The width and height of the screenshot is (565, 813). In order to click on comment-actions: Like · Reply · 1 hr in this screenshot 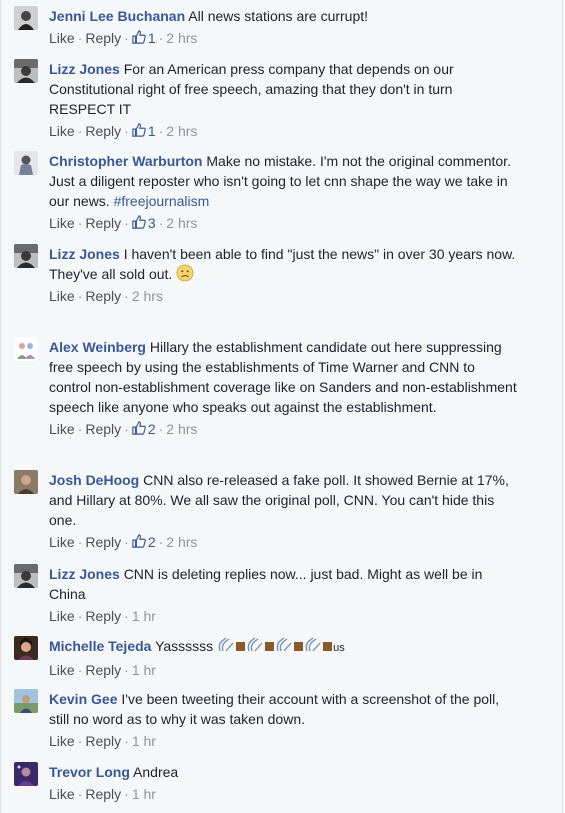, I will do `click(284, 794)`.